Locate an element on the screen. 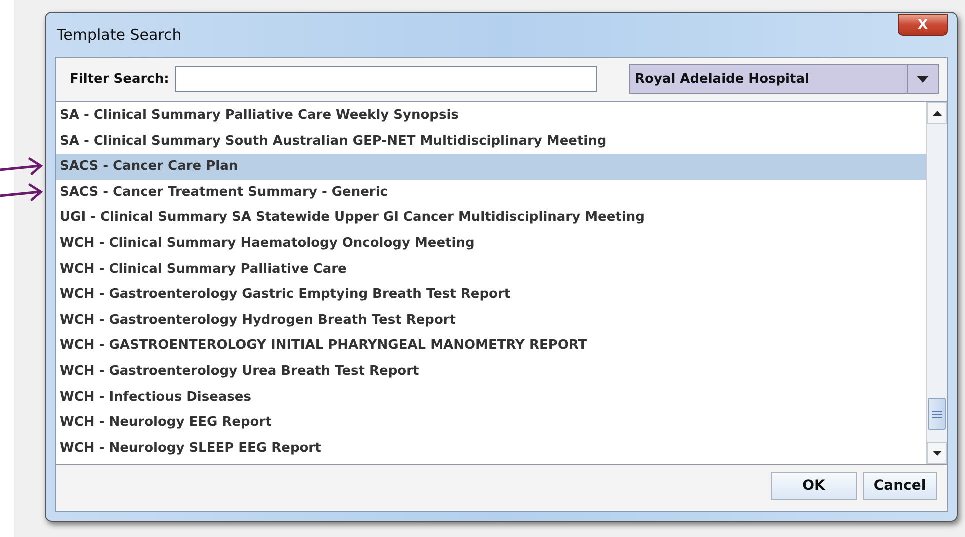 The height and width of the screenshot is (537, 965). scroll-up-icon is located at coordinates (937, 113).